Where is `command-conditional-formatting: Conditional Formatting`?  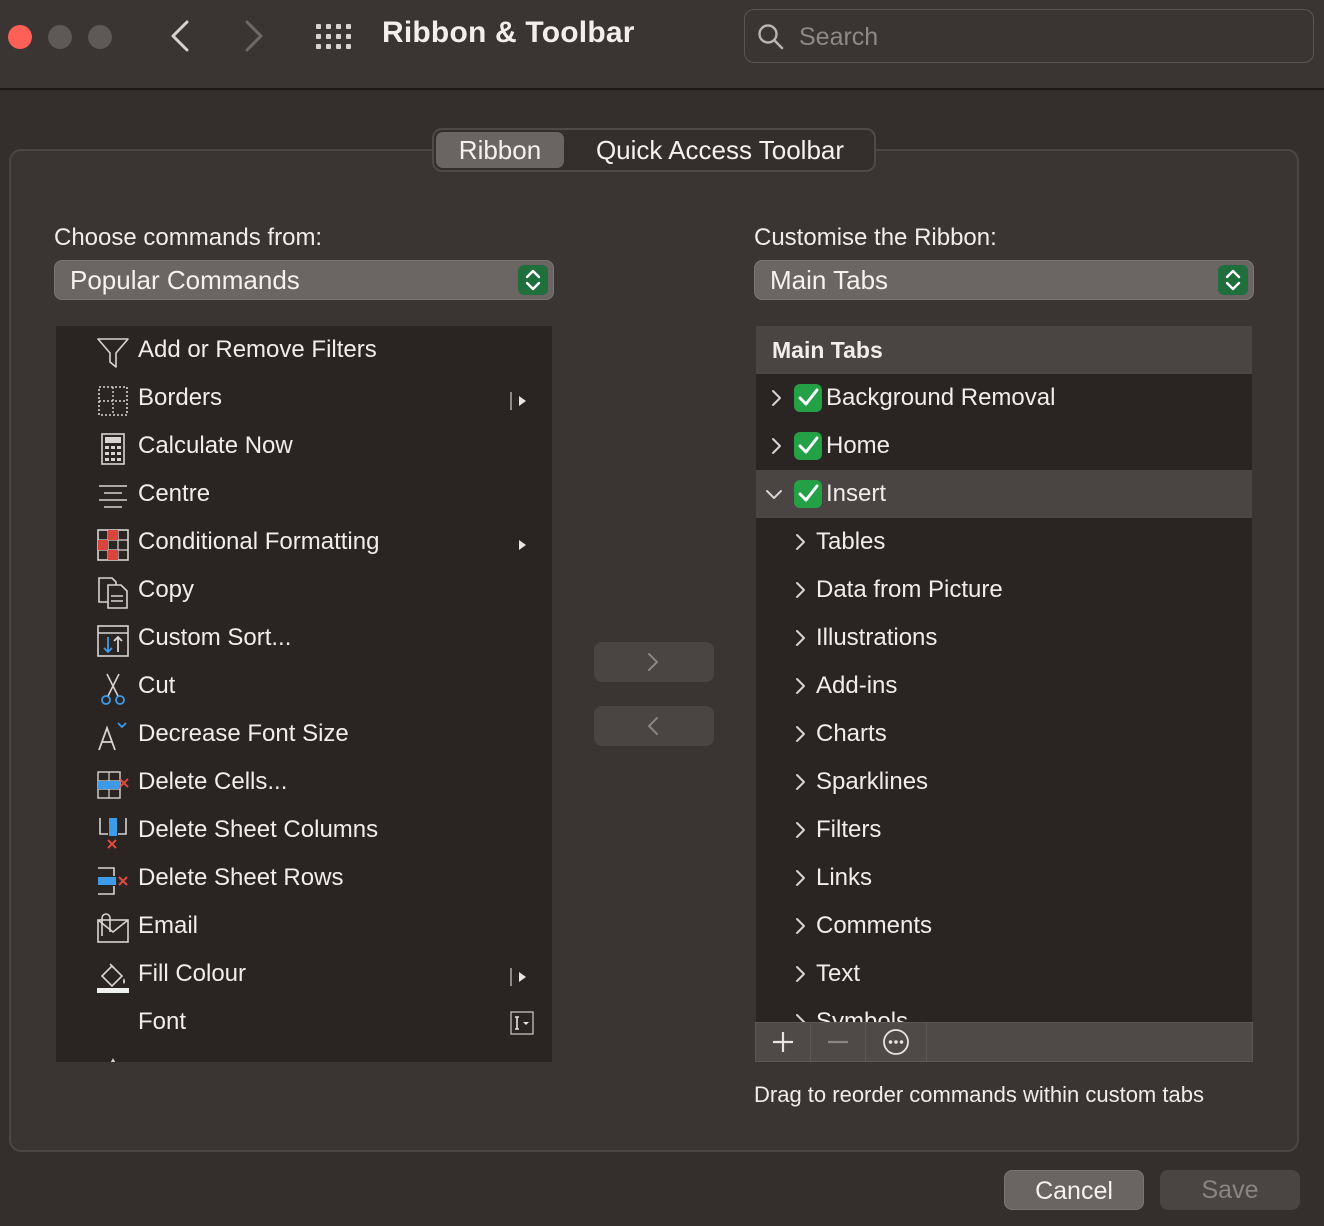 command-conditional-formatting: Conditional Formatting is located at coordinates (304, 544).